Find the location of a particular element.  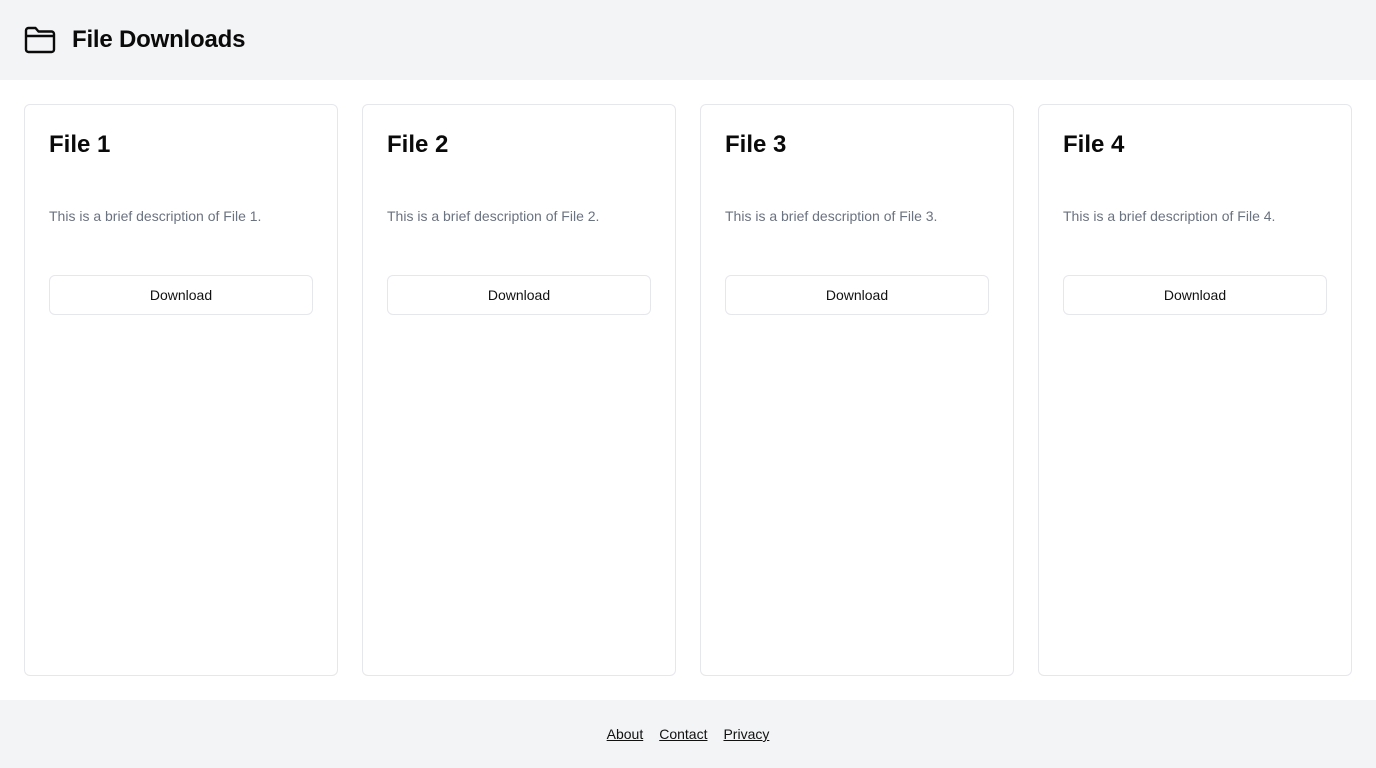

file-description: This is a brief description of File 3. is located at coordinates (831, 216).